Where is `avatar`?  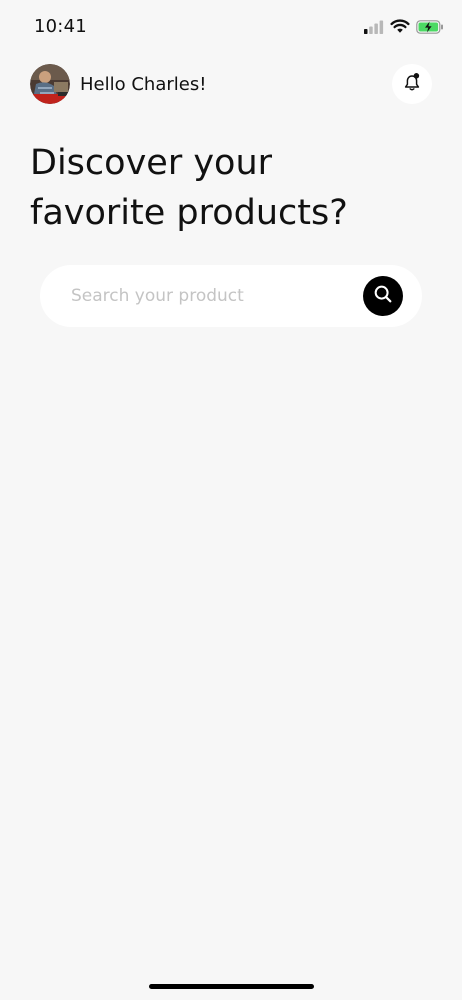 avatar is located at coordinates (50, 84).